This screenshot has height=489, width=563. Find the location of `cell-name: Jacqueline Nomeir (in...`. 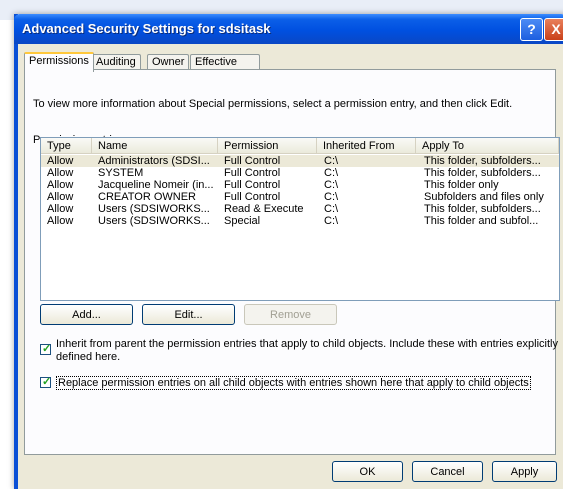

cell-name: Jacqueline Nomeir (in... is located at coordinates (156, 185).